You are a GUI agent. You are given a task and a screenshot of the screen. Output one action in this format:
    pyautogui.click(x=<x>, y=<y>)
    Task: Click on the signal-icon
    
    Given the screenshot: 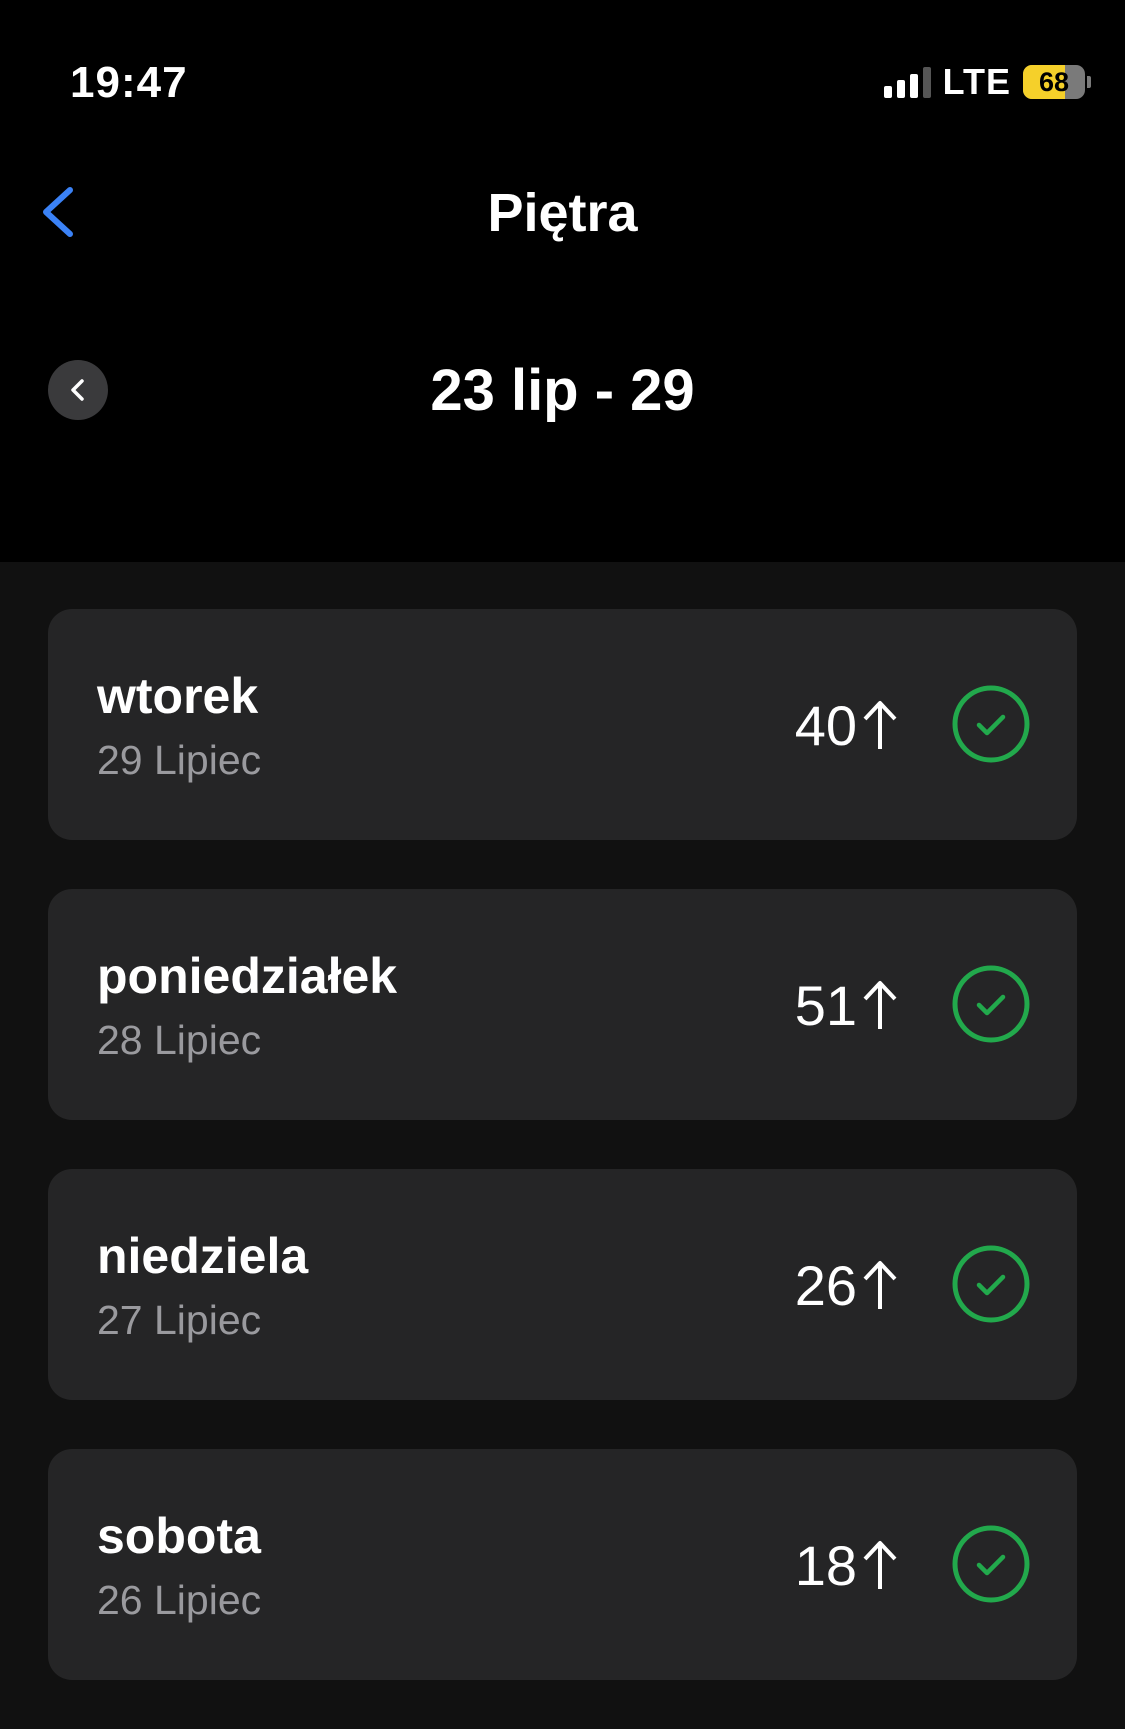 What is the action you would take?
    pyautogui.click(x=907, y=82)
    